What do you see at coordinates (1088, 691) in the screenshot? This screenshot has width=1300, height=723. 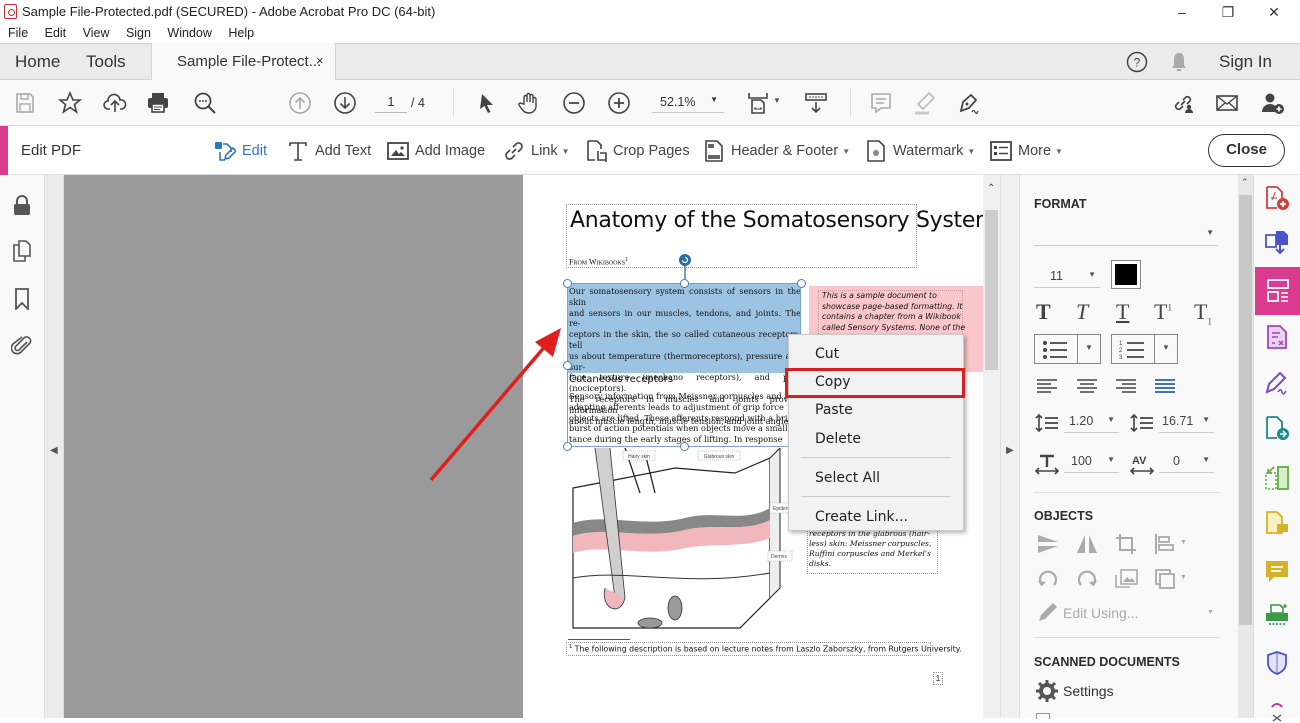 I see `settings-link: Settings` at bounding box center [1088, 691].